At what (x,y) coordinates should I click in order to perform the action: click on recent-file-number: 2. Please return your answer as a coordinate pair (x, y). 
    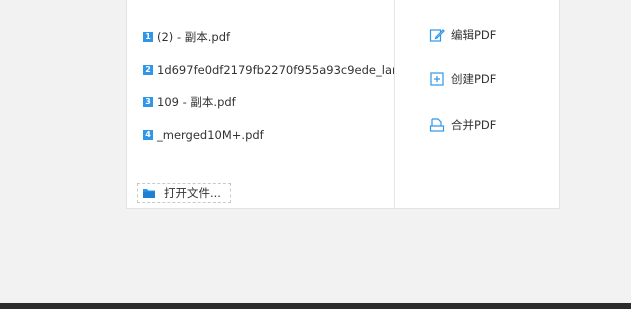
    Looking at the image, I should click on (148, 70).